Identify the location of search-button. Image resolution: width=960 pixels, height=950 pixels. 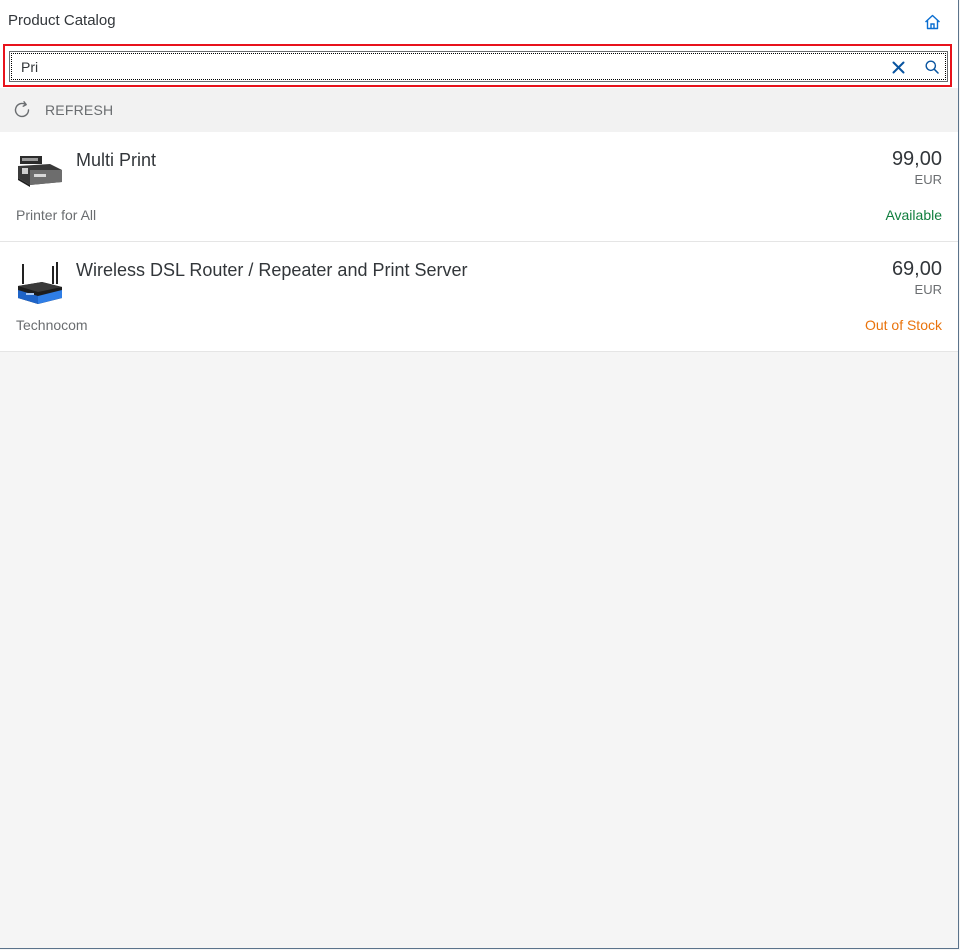
(932, 67).